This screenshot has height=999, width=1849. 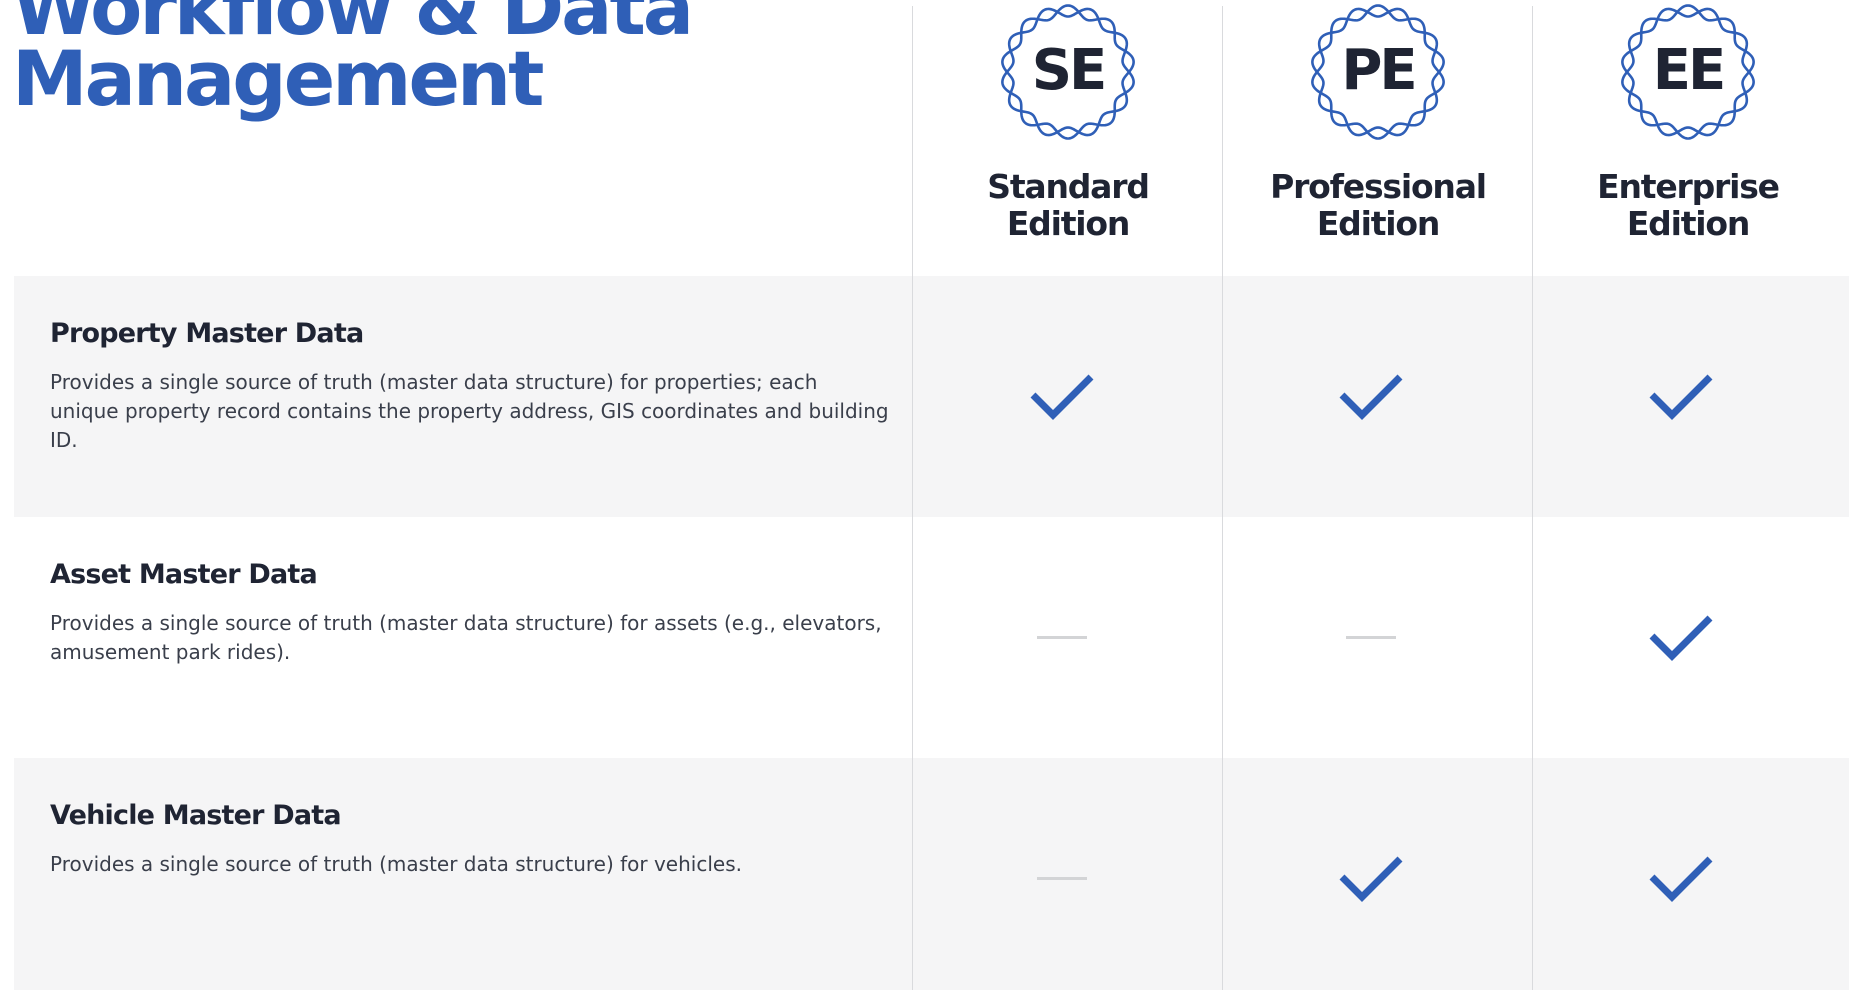 I want to click on page-title-line-2: Management, so click(x=278, y=78).